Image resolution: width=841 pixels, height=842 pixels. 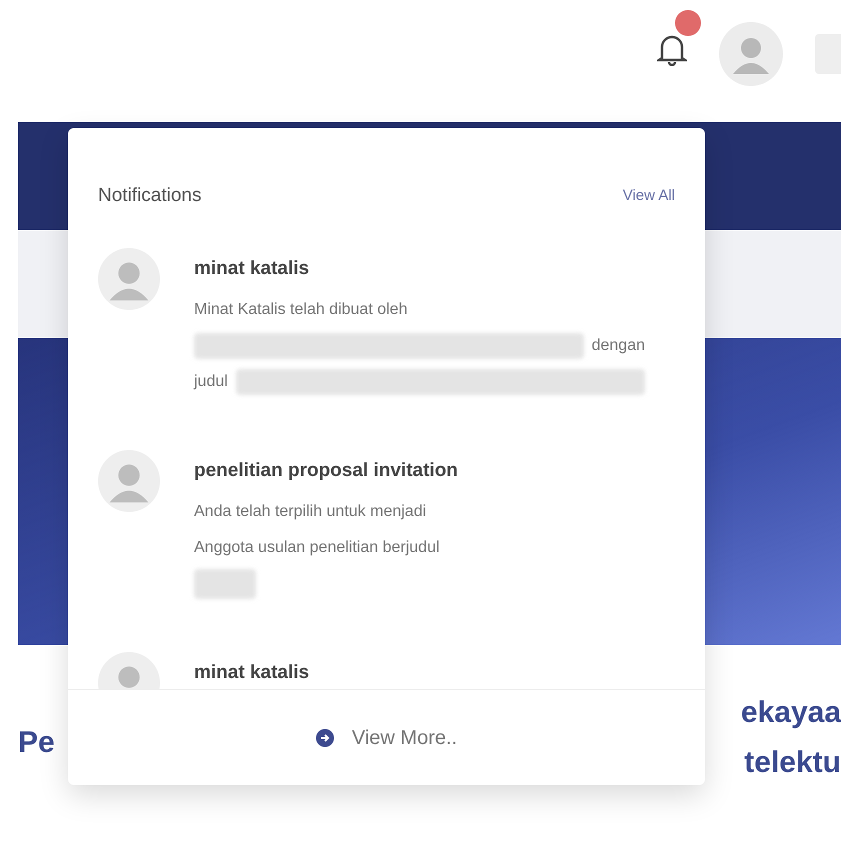 I want to click on notification-title: penelitian proposal invitation, so click(x=326, y=471).